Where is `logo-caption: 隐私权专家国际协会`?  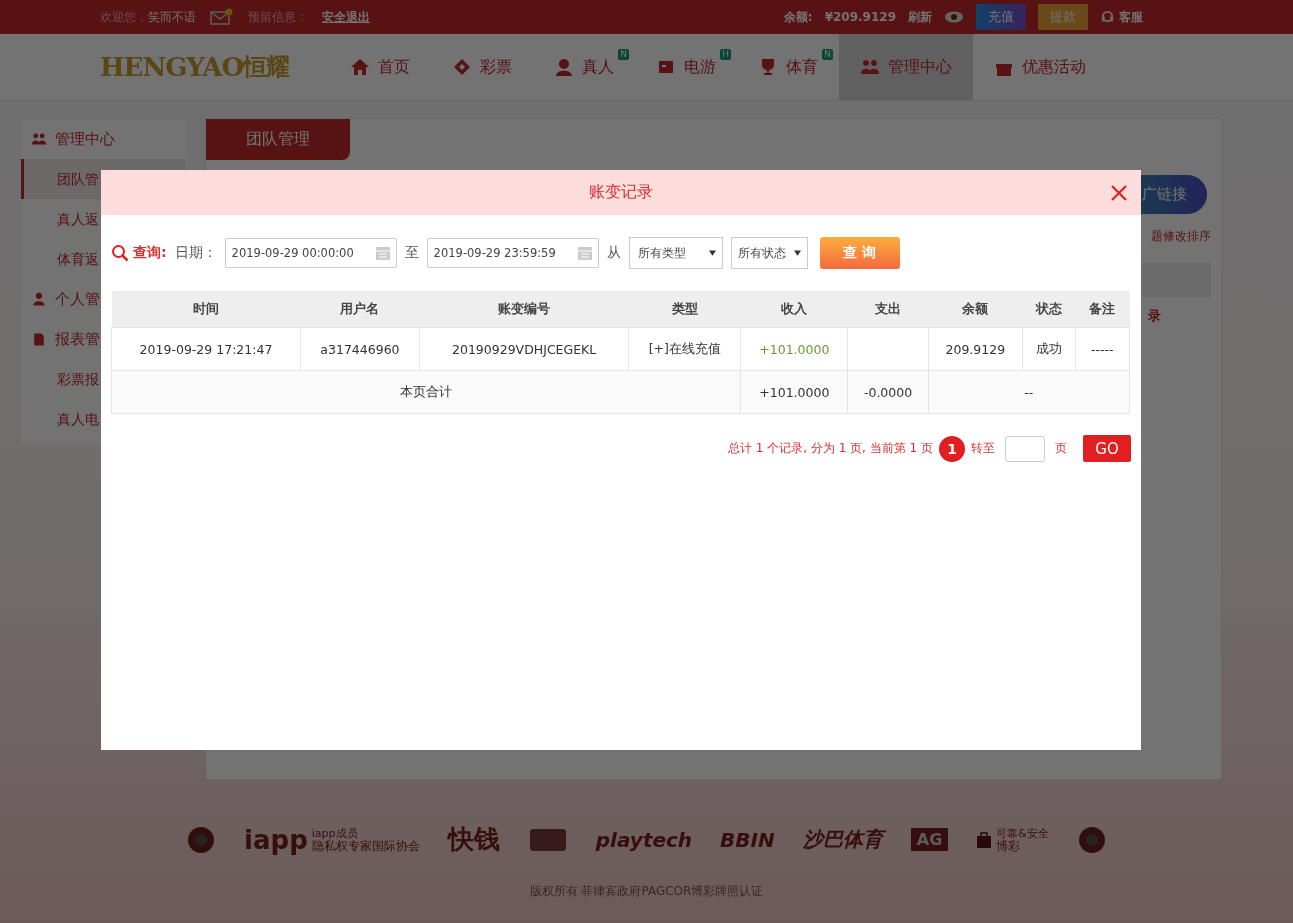
logo-caption: 隐私权专家国际协会 is located at coordinates (365, 845).